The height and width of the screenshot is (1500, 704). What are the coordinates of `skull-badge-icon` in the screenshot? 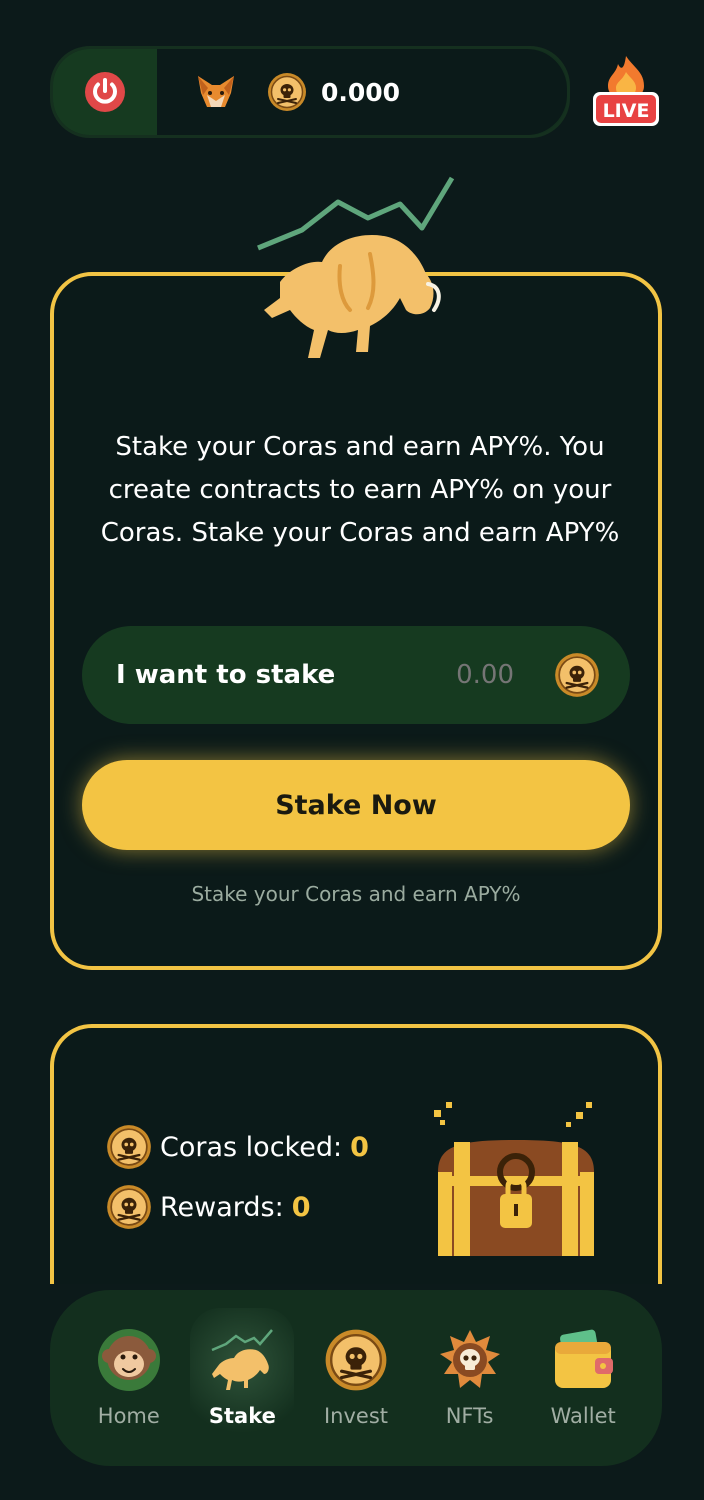 It's located at (469, 1359).